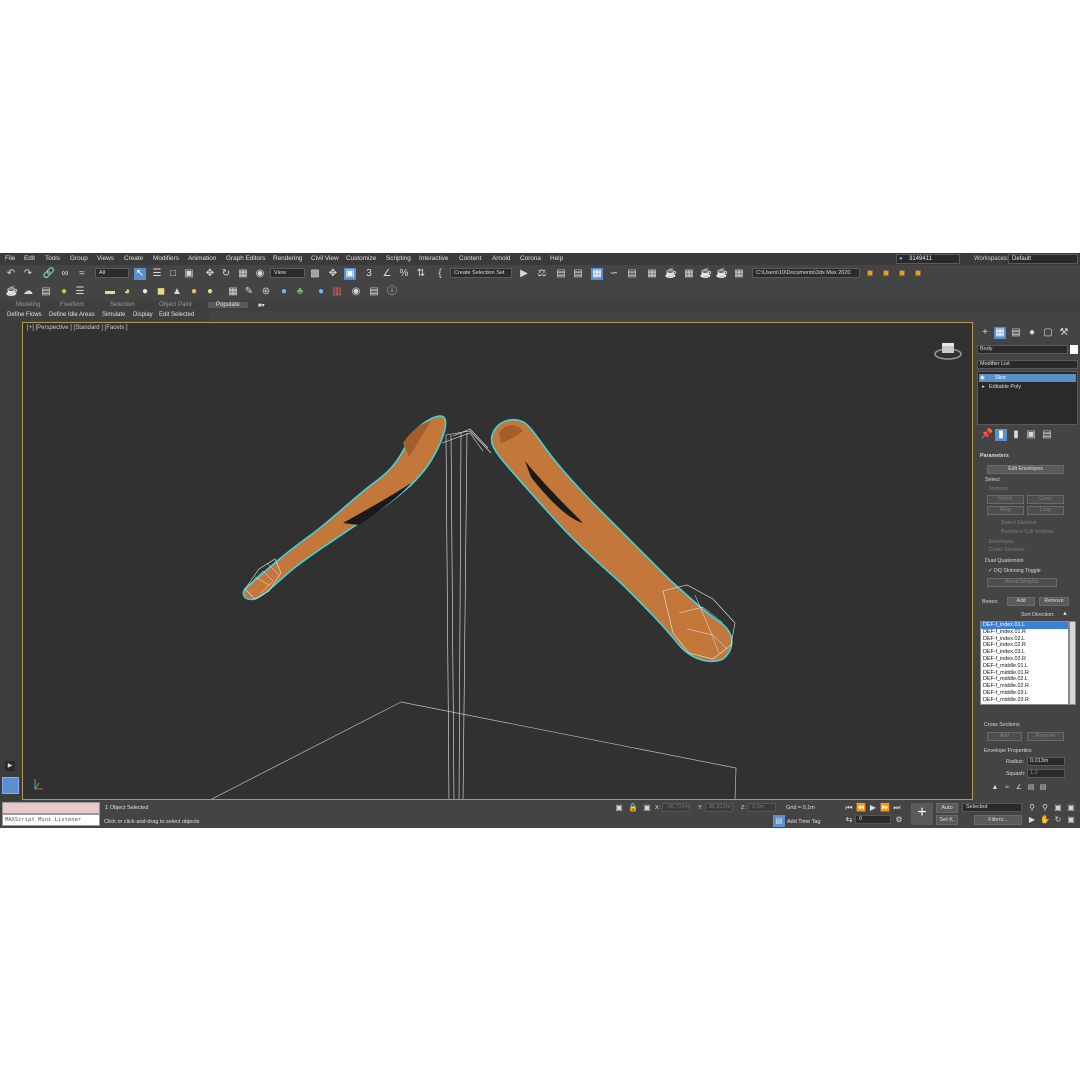  What do you see at coordinates (1022, 582) in the screenshot?
I see `blend-weights-button: Blend Weights` at bounding box center [1022, 582].